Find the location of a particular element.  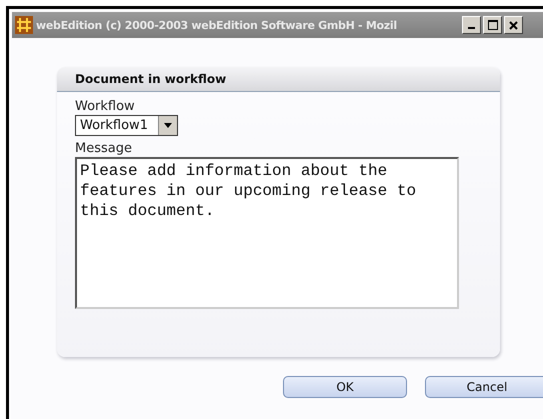

minimize-button is located at coordinates (471, 25).